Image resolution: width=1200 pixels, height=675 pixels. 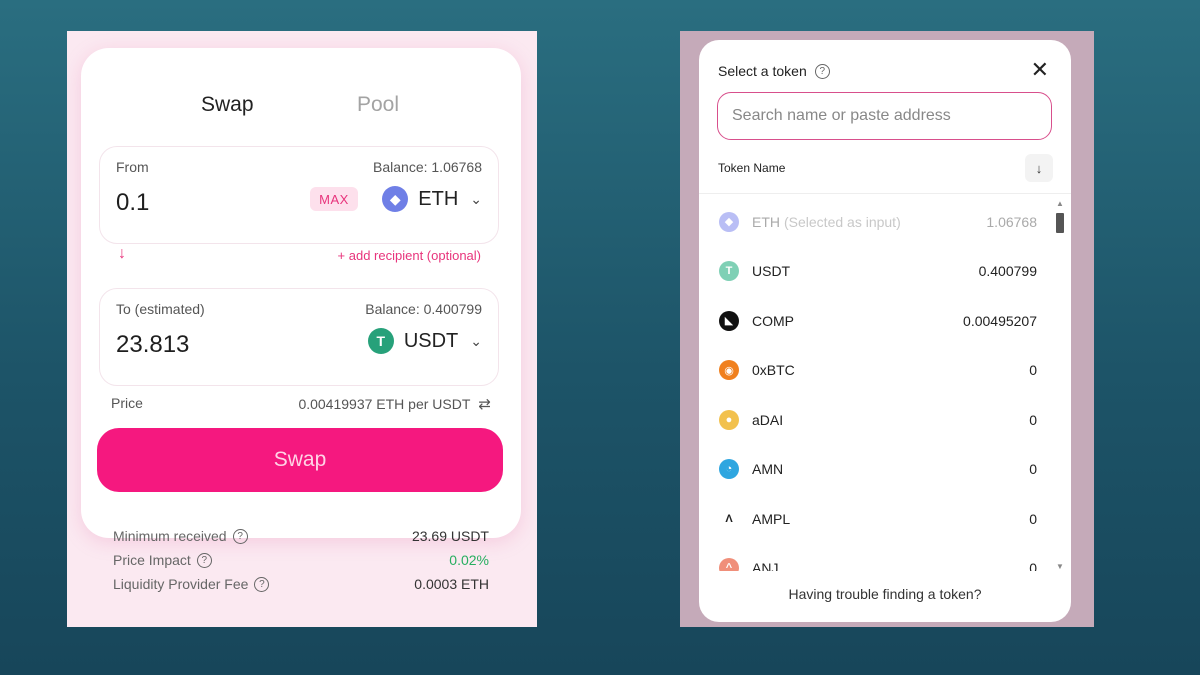 I want to click on price-value: 0.00419937 ETH per USDT ⇄, so click(x=394, y=404).